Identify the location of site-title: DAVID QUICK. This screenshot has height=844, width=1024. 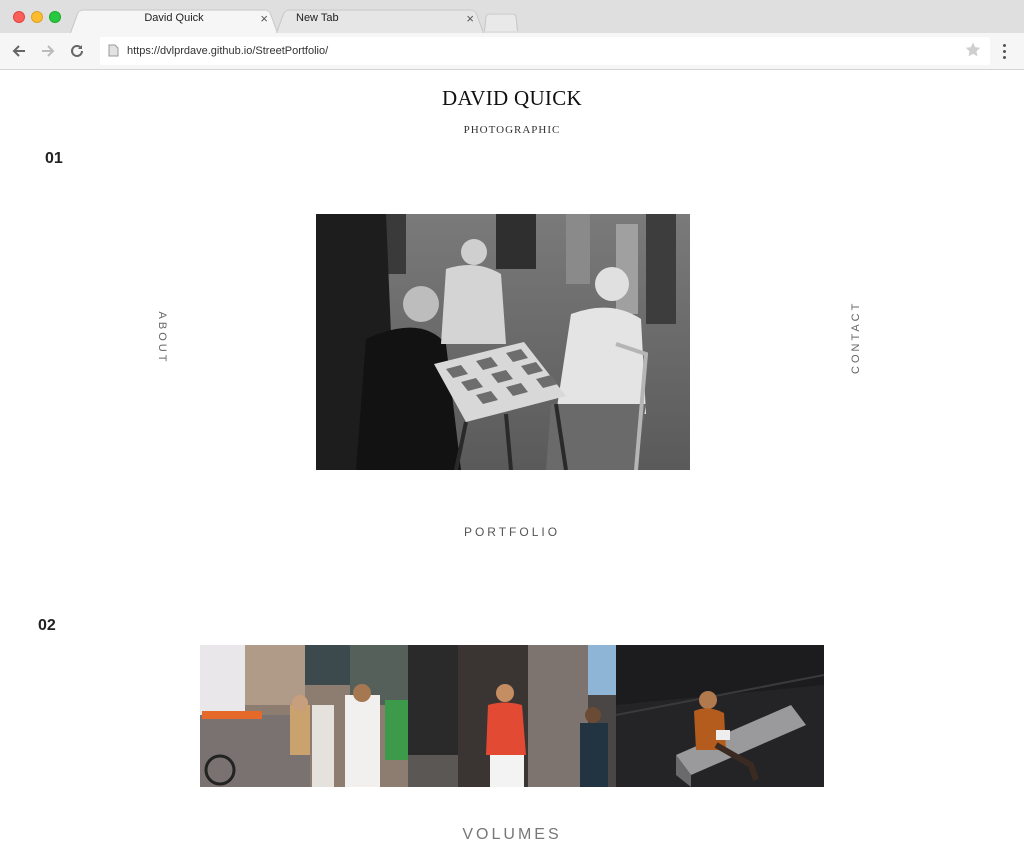
(512, 98).